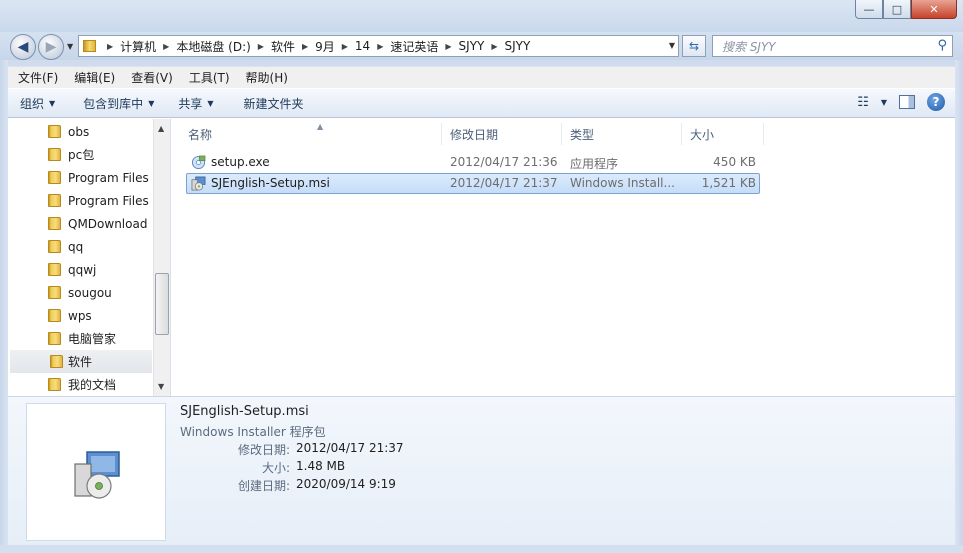  I want to click on new-folder-label: 新建文件夹, so click(273, 103).